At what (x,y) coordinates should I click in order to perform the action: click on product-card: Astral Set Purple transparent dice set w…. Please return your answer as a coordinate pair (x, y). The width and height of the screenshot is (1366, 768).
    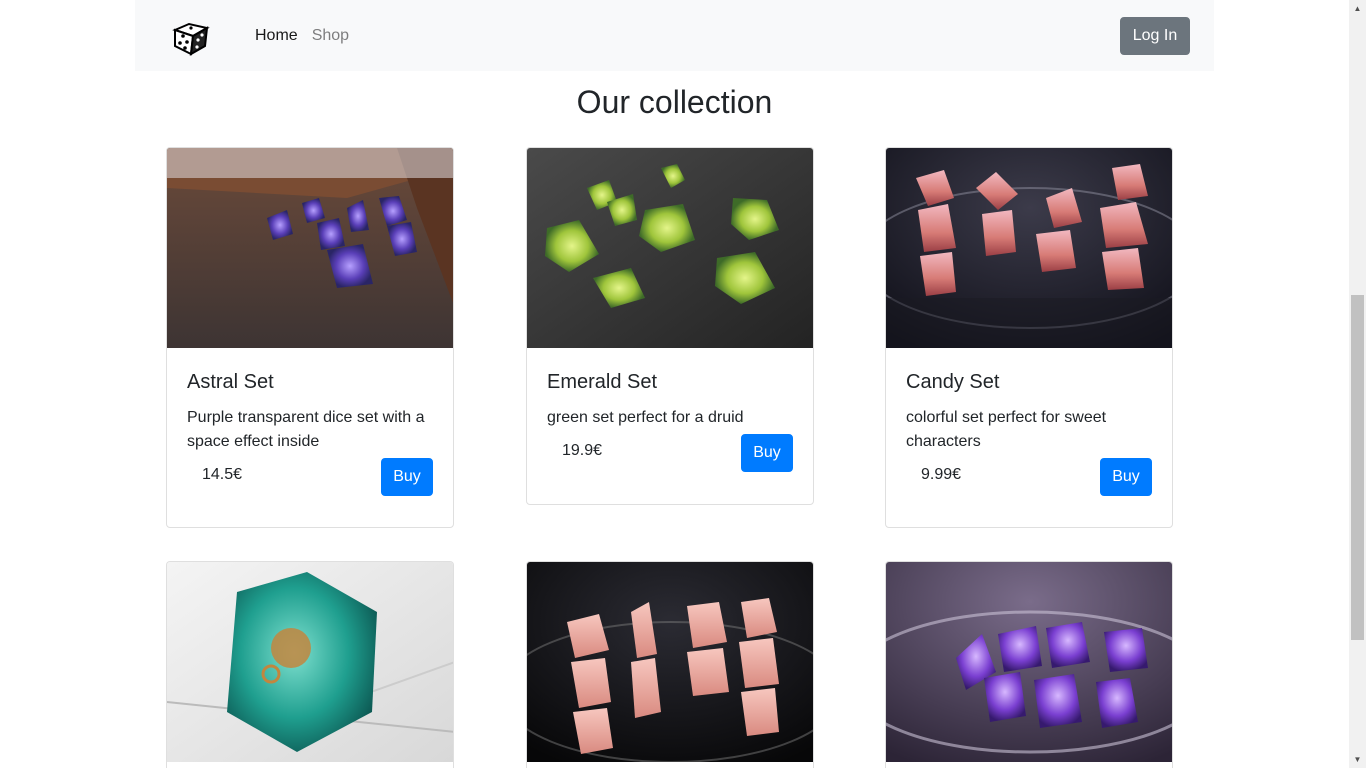
    Looking at the image, I should click on (310, 337).